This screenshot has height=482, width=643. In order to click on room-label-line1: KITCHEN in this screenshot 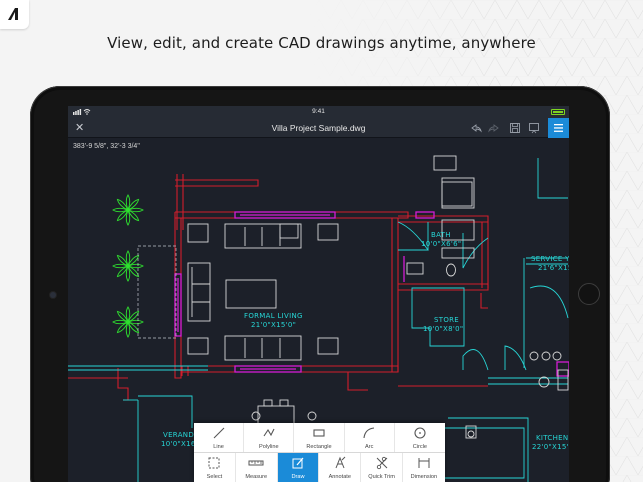, I will do `click(552, 438)`.